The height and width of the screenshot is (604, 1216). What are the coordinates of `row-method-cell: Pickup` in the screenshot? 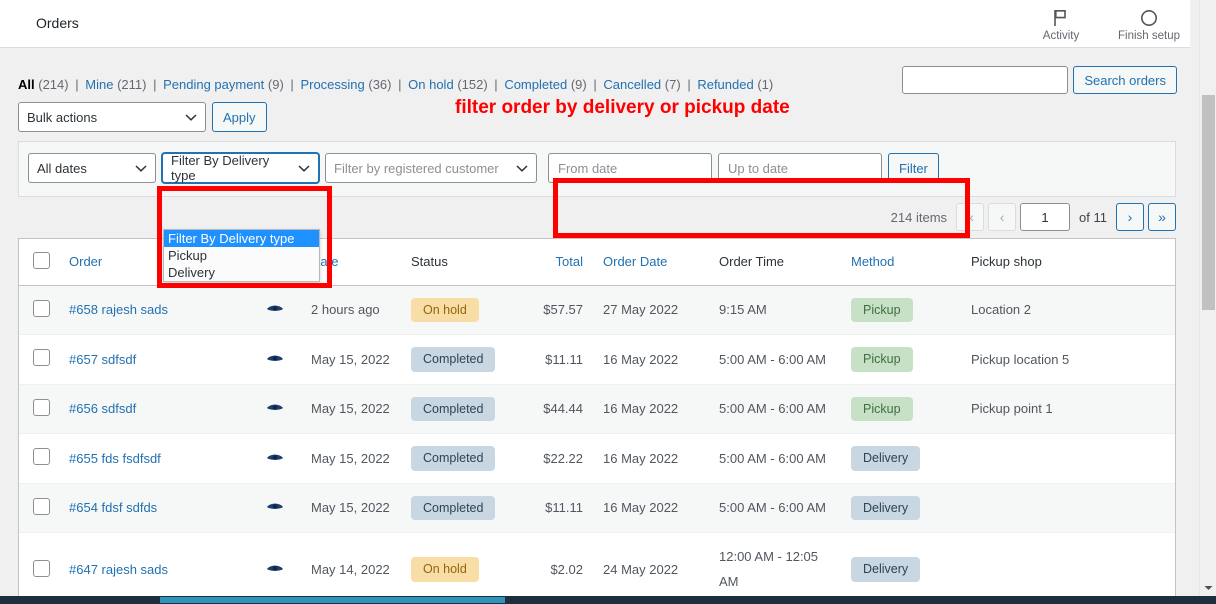 It's located at (901, 359).